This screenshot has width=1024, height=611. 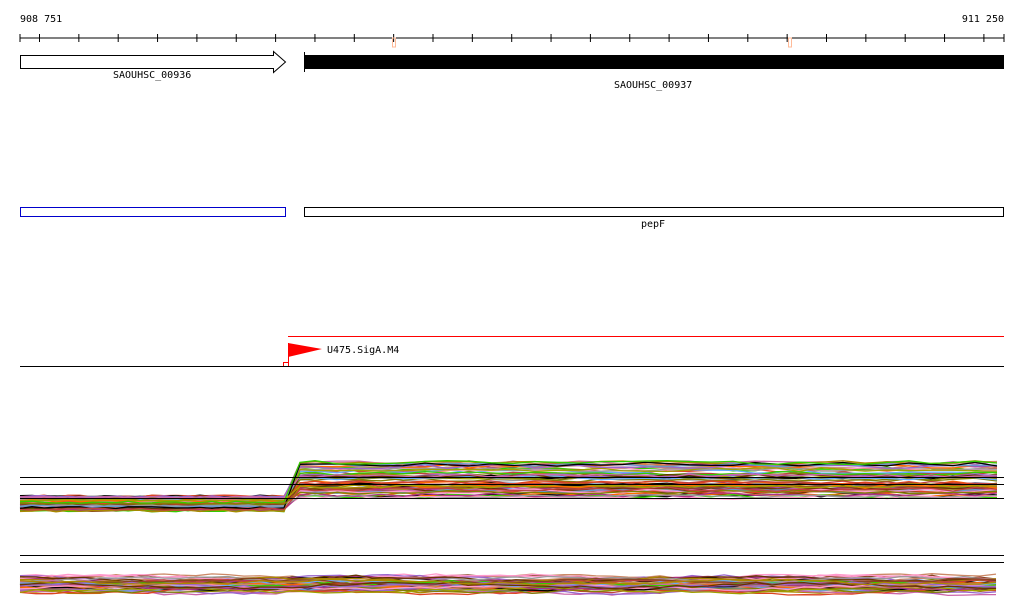 I want to click on ruler-marker, so click(x=790, y=42).